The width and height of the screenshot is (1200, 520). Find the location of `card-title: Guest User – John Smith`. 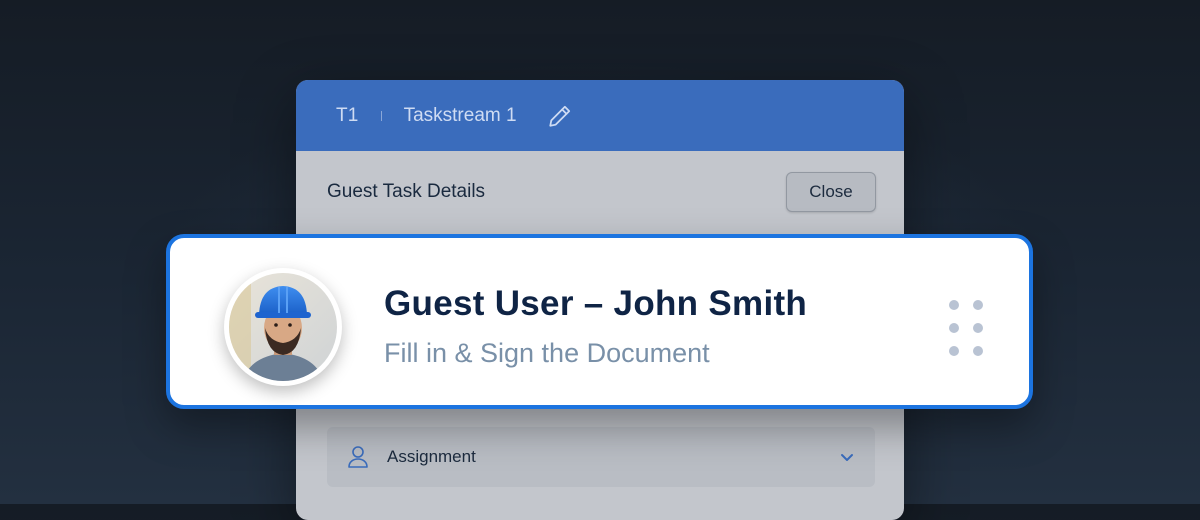

card-title: Guest User – John Smith is located at coordinates (596, 303).